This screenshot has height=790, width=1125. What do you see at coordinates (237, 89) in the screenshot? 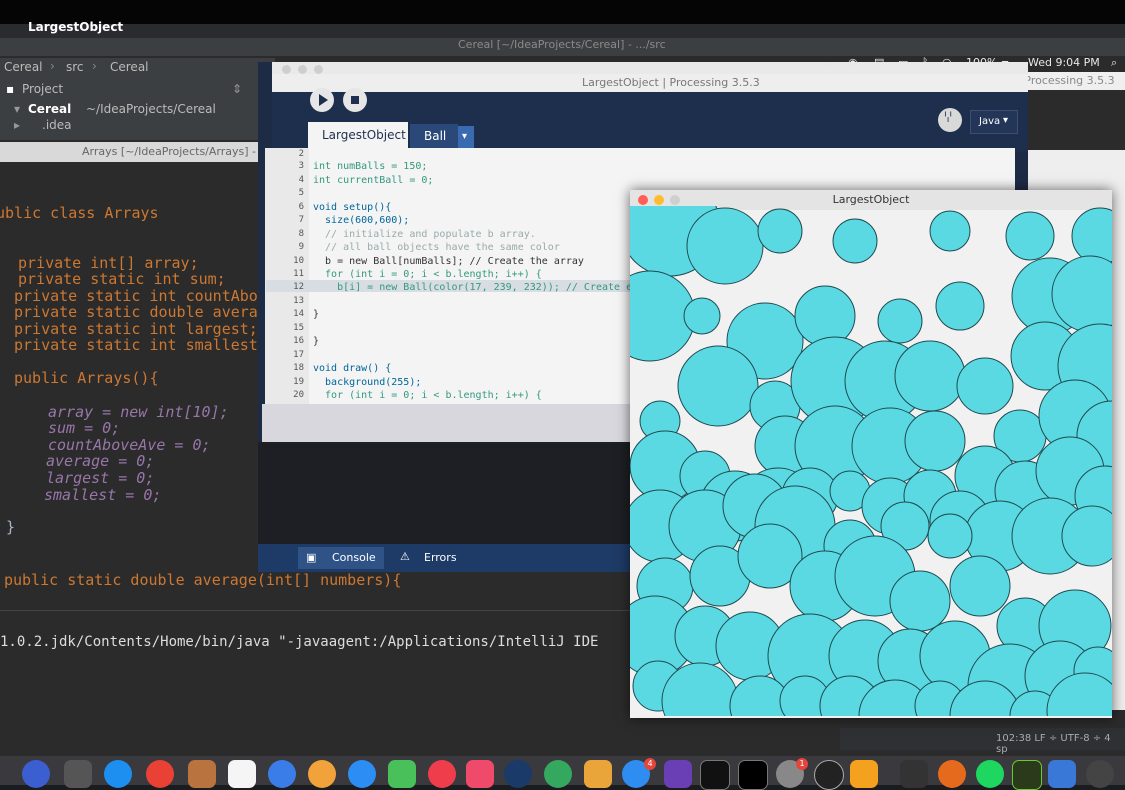
I see `collapse-icon: ⇕` at bounding box center [237, 89].